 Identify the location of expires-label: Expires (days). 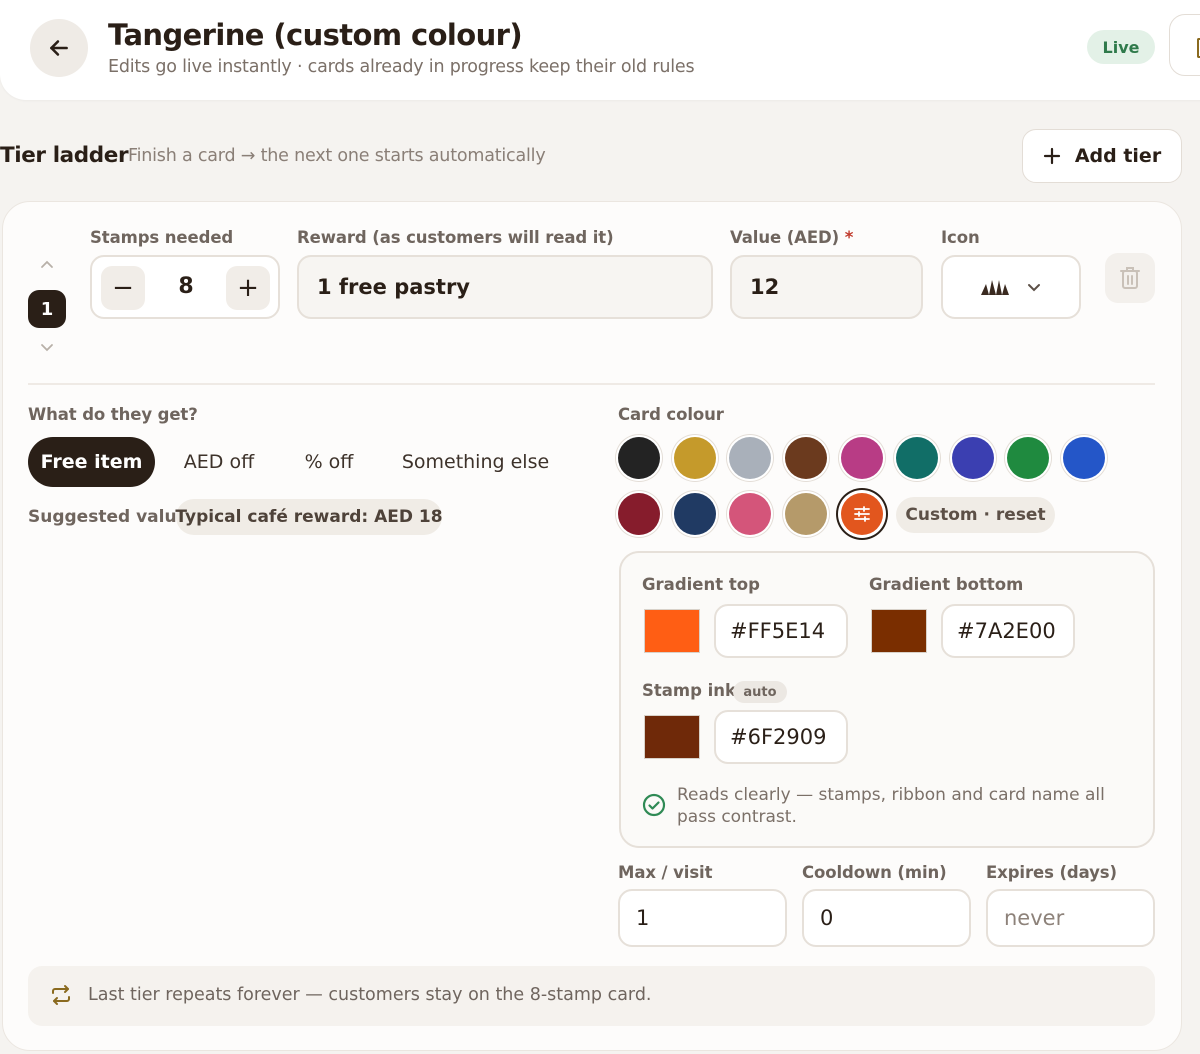
(1051, 872).